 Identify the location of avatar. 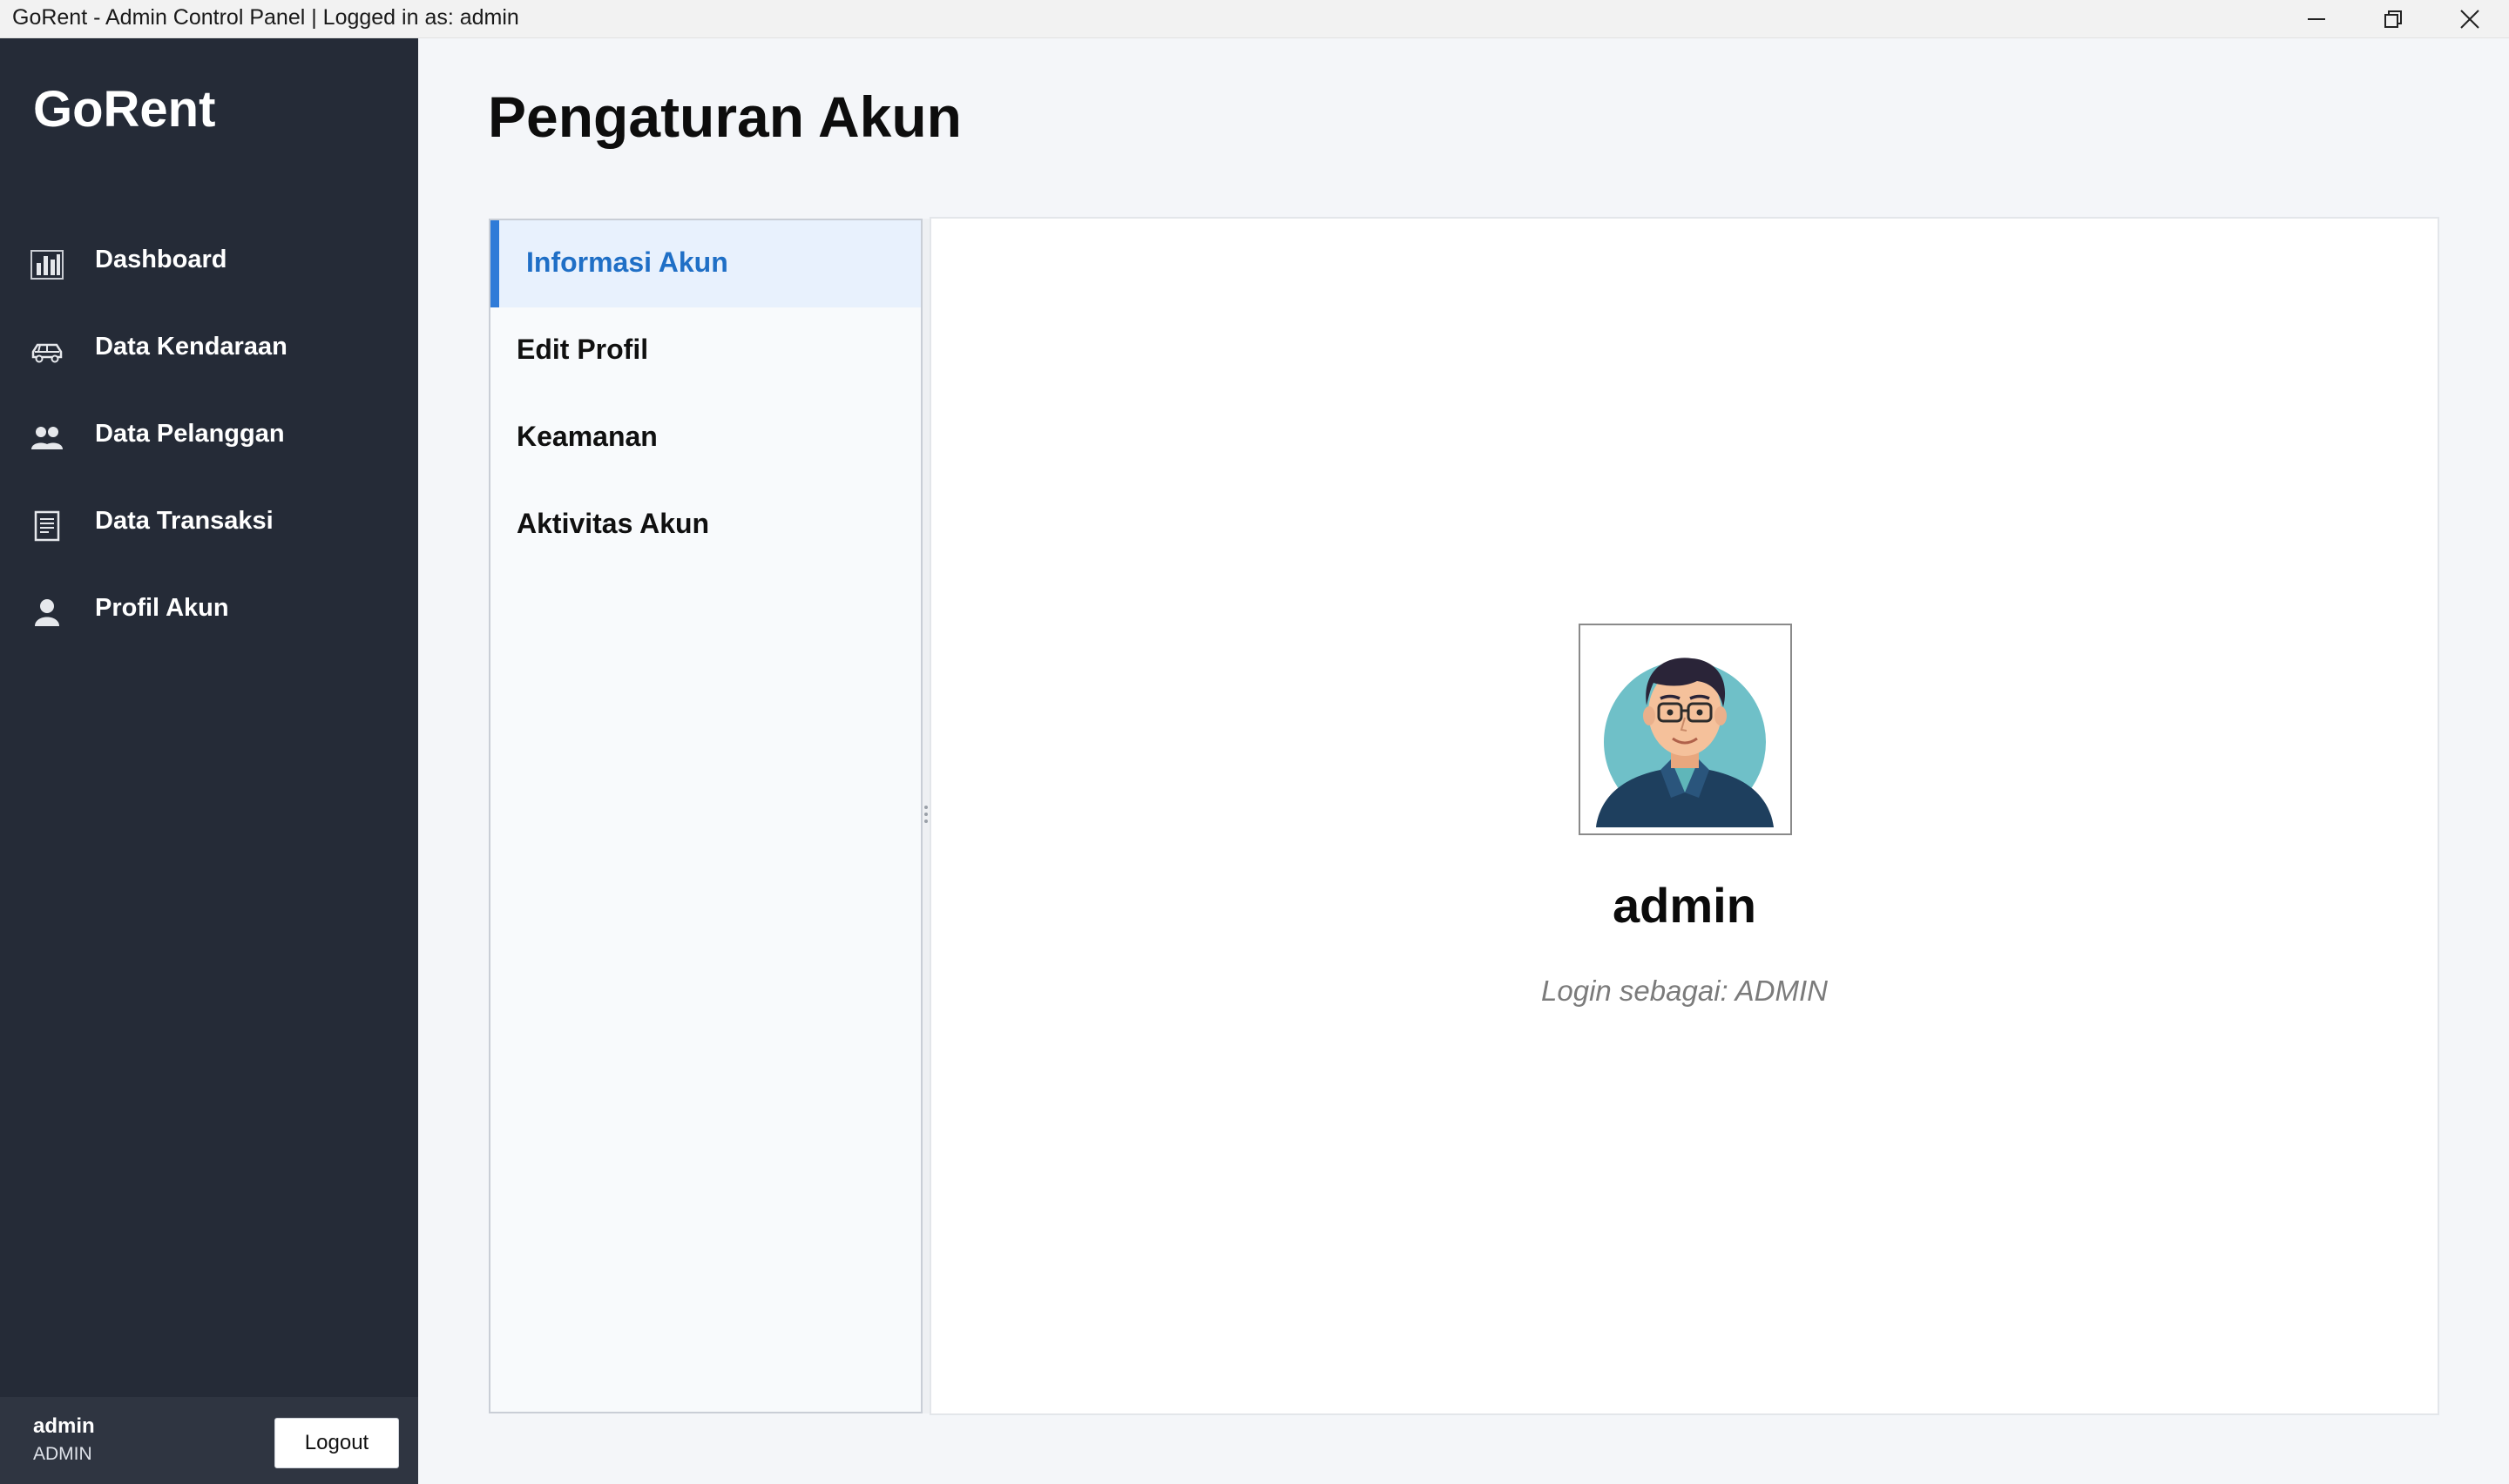
(1685, 729).